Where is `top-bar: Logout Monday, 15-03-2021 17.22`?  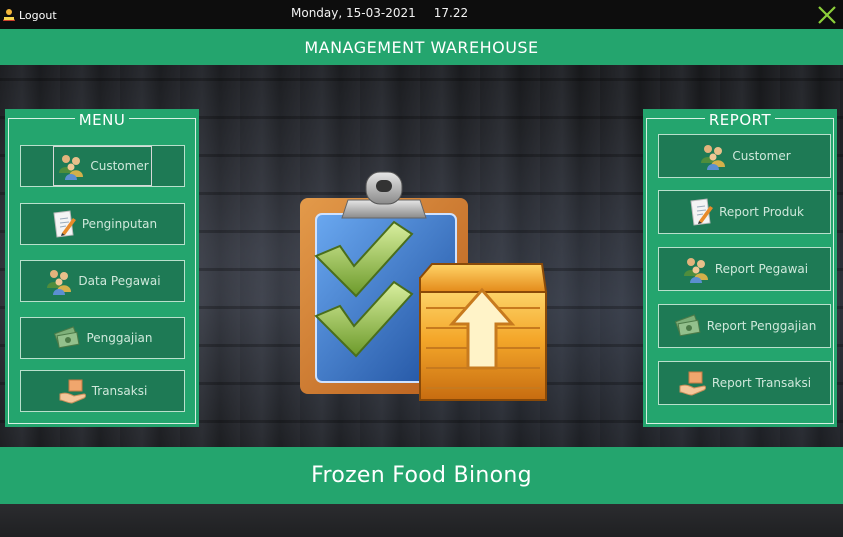 top-bar: Logout Monday, 15-03-2021 17.22 is located at coordinates (421, 14).